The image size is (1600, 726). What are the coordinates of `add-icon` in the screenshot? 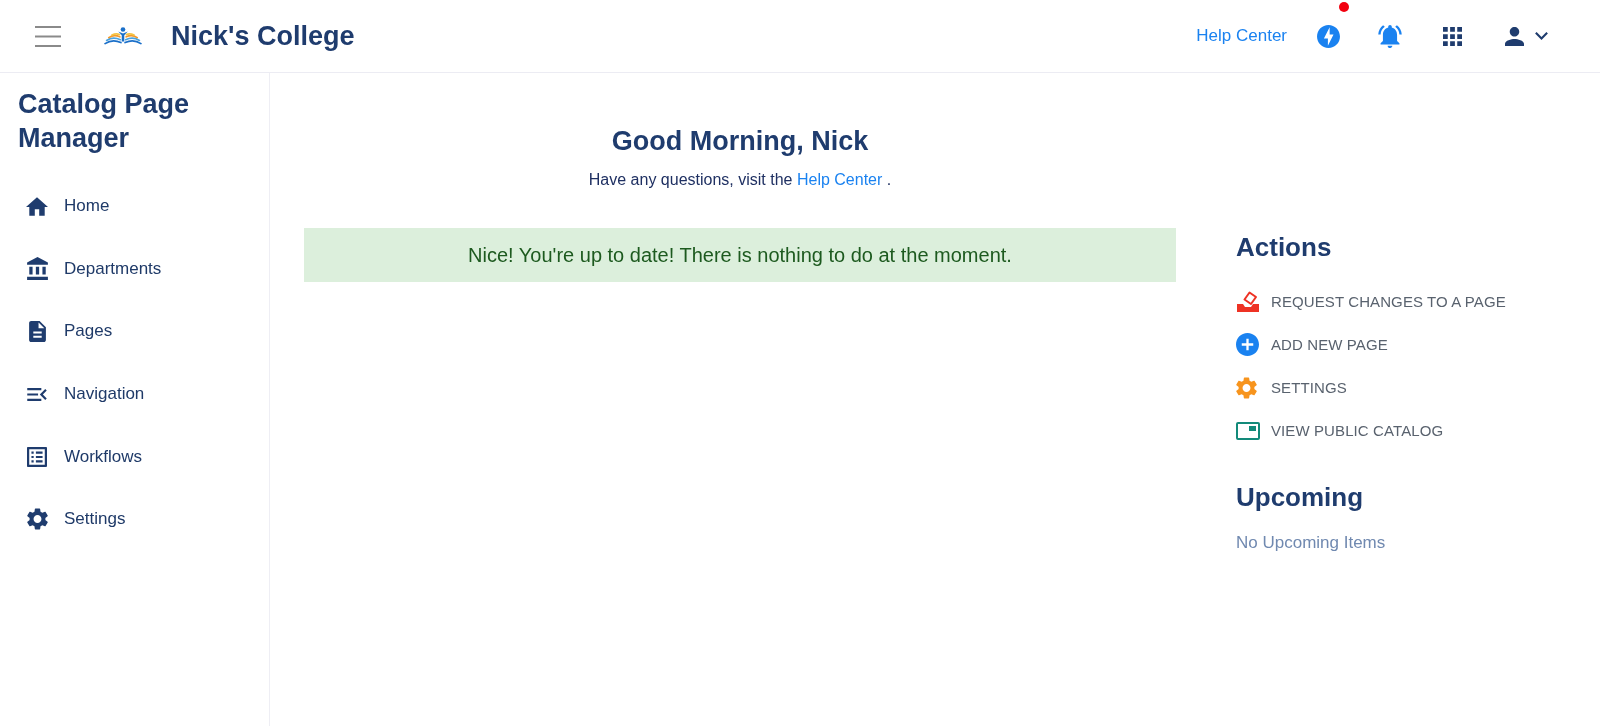 It's located at (1247, 344).